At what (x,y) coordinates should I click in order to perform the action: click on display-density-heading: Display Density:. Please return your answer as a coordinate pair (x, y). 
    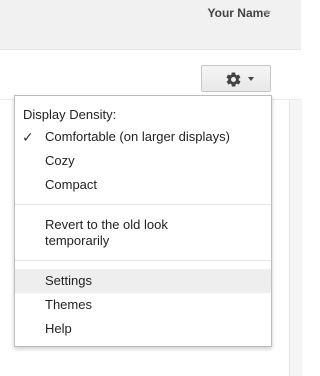
    Looking at the image, I should click on (70, 114).